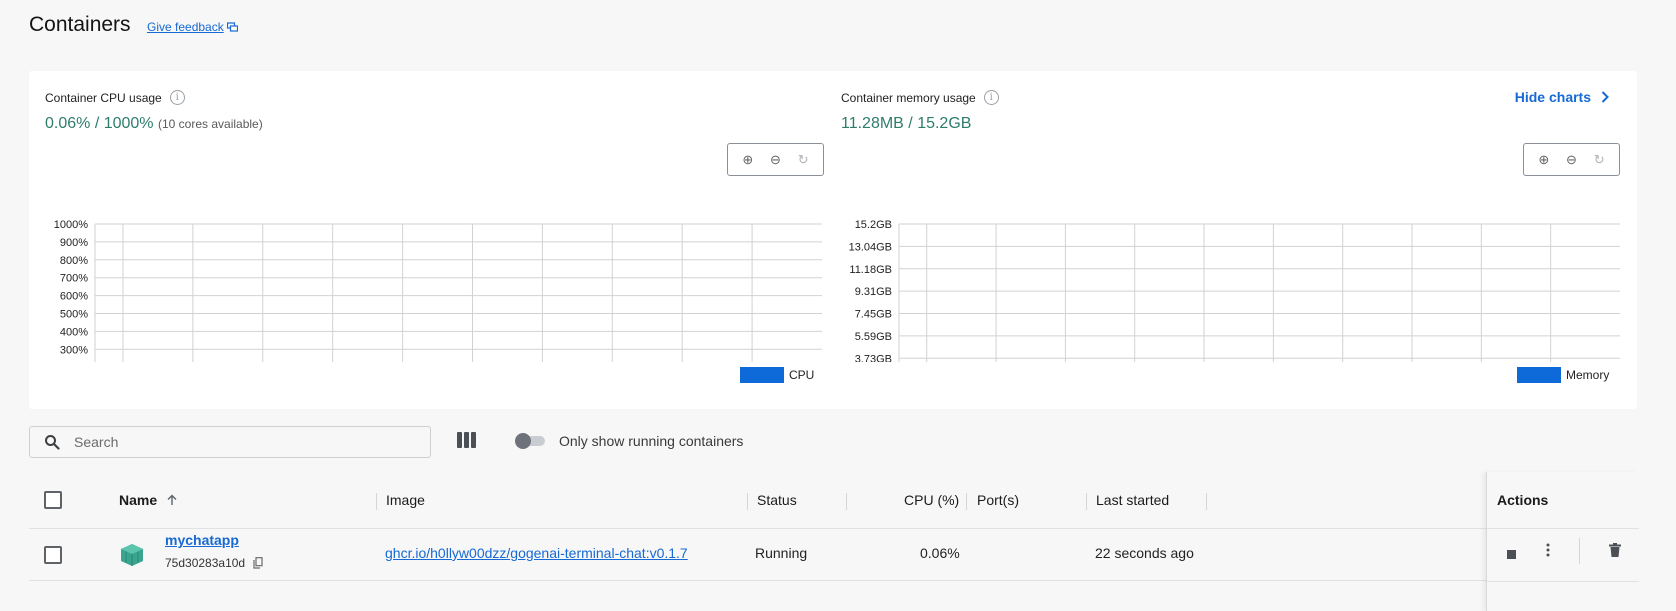  Describe the element at coordinates (873, 292) in the screenshot. I see `memory-y-tick-label: 9.31GB` at that location.